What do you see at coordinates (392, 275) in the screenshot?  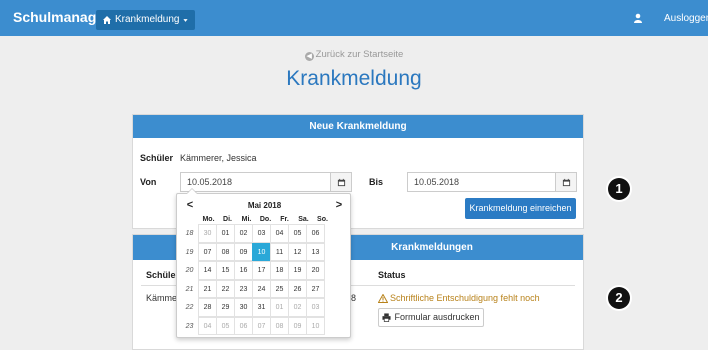 I see `column-status-header: Status` at bounding box center [392, 275].